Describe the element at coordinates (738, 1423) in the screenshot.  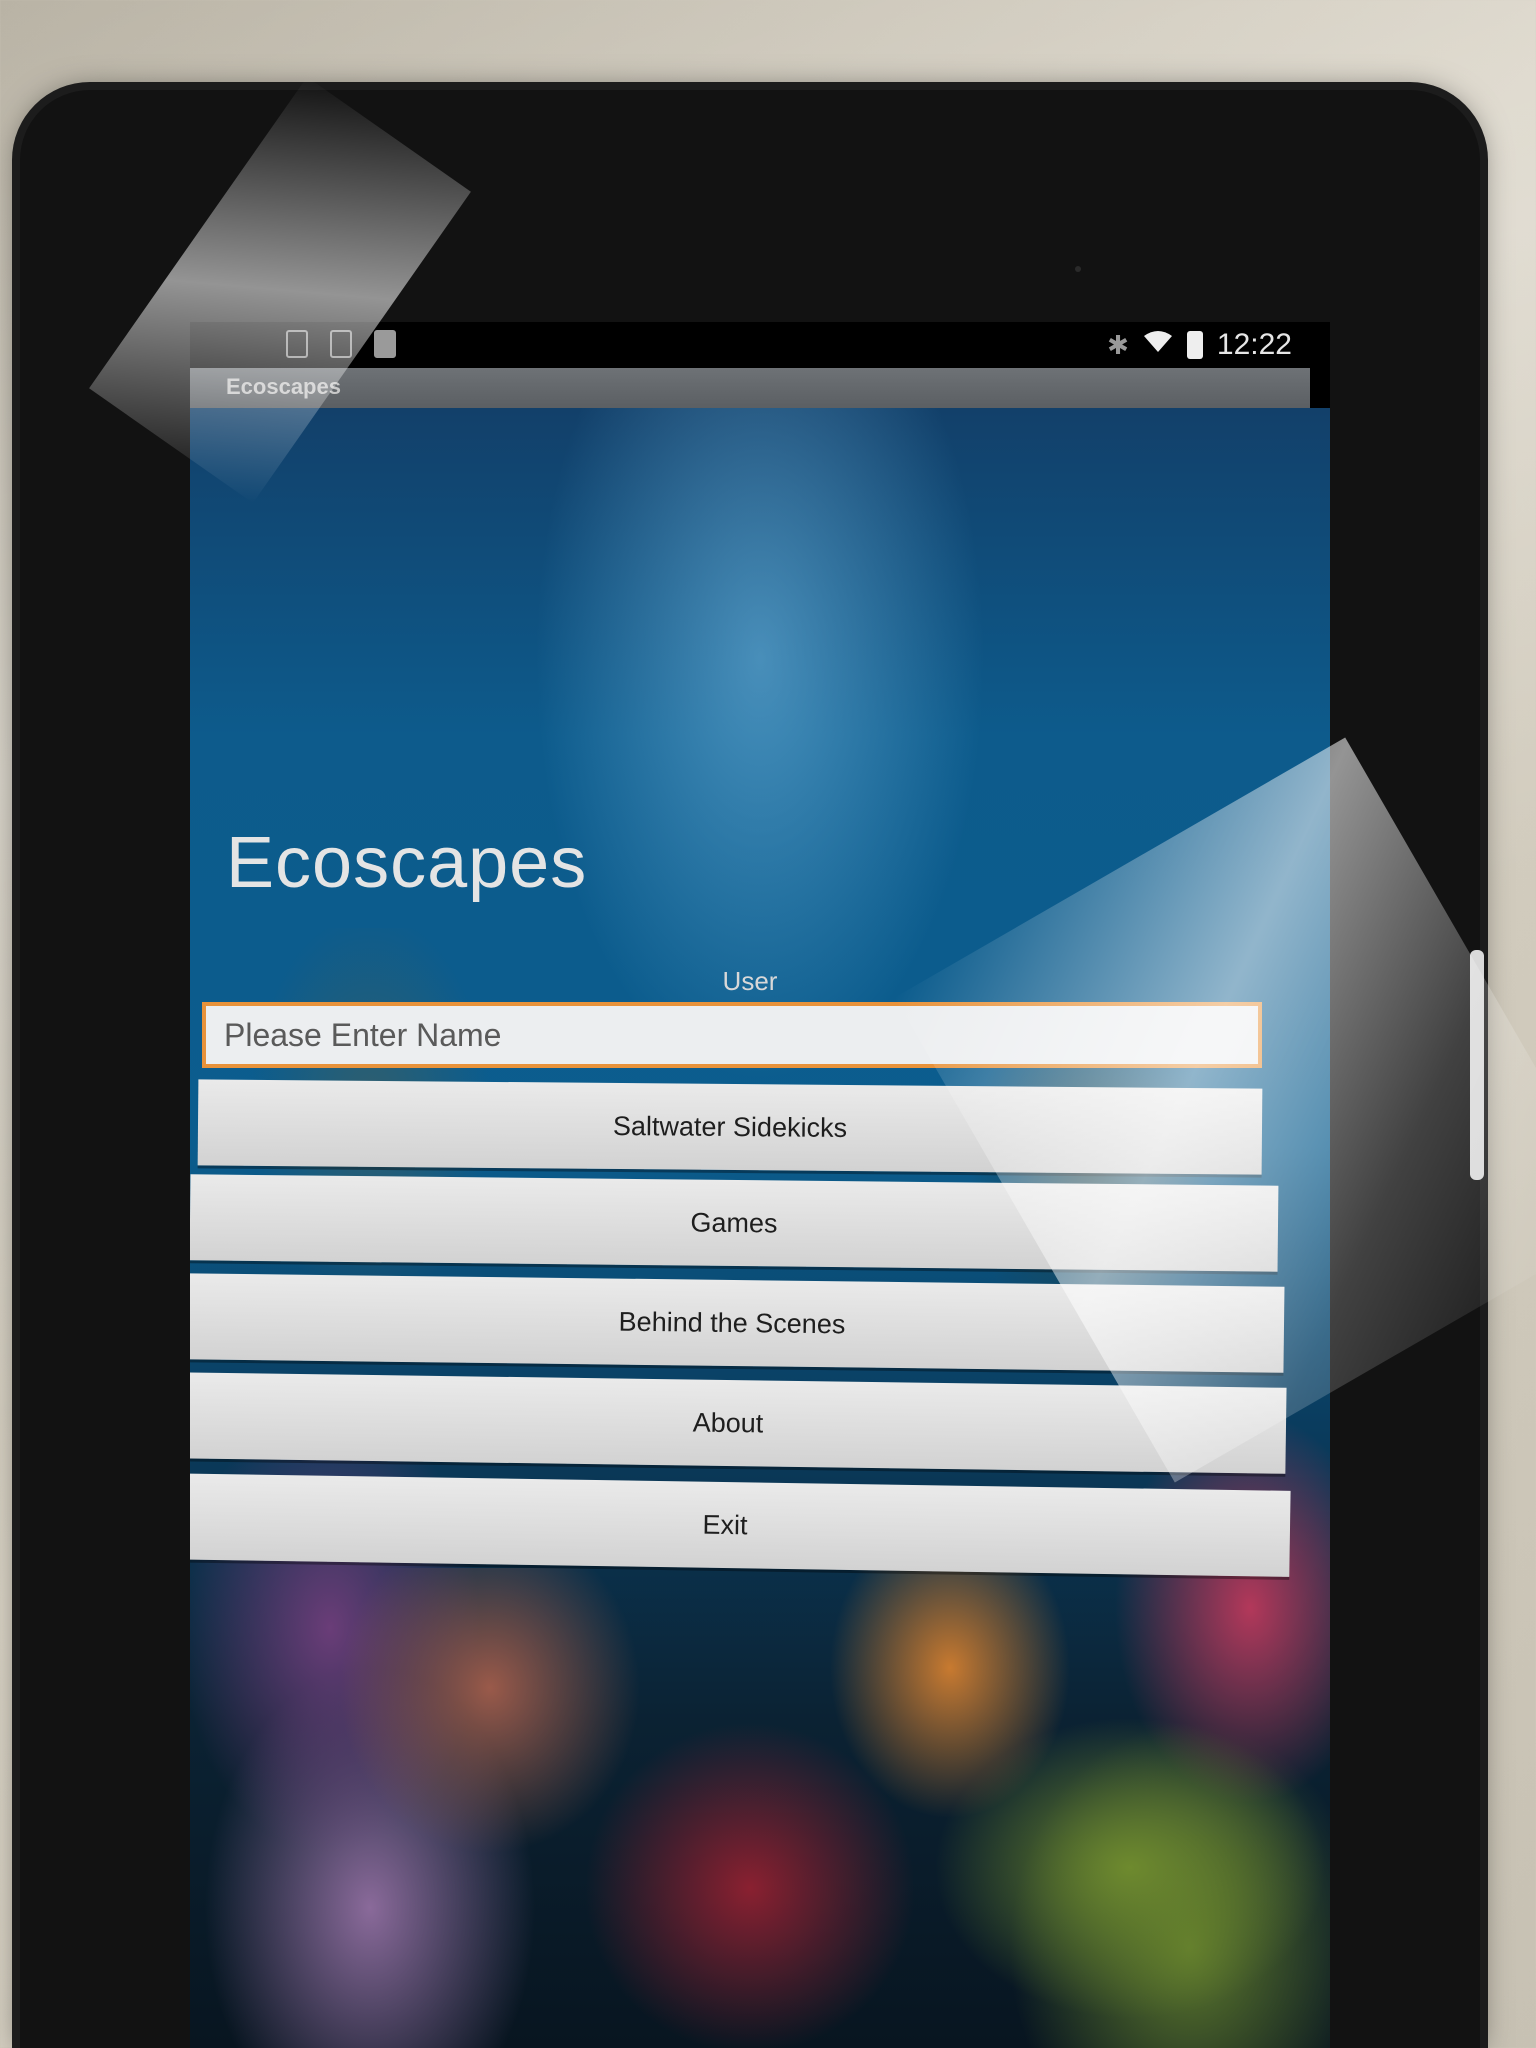
I see `about-button: About` at that location.